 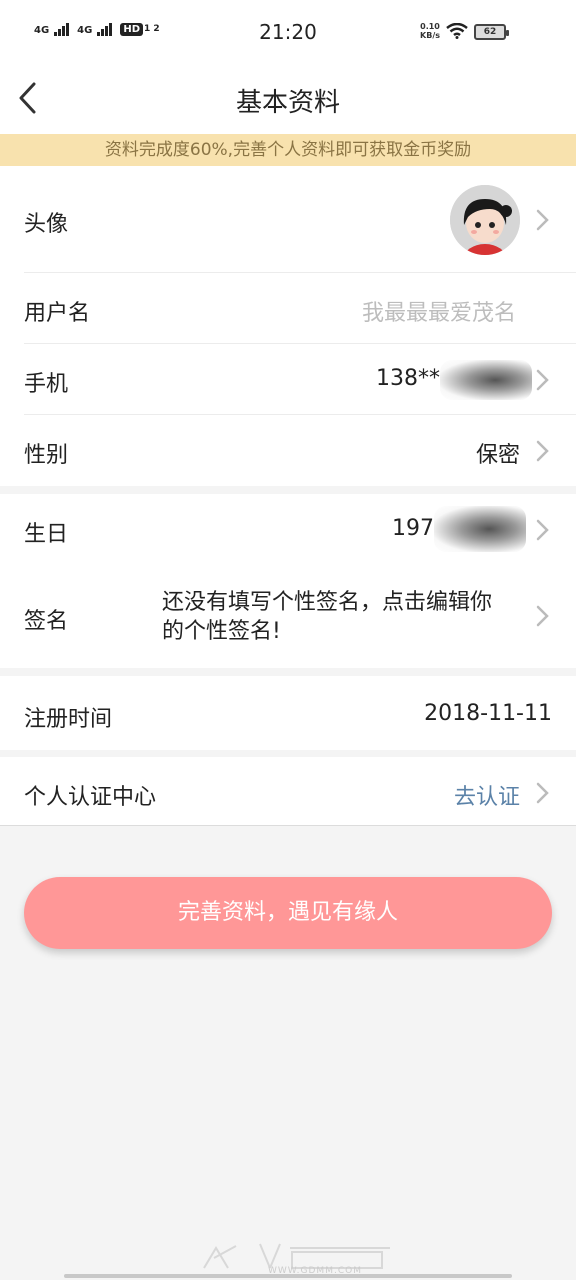 I want to click on birthday-label: 生日, so click(x=46, y=534).